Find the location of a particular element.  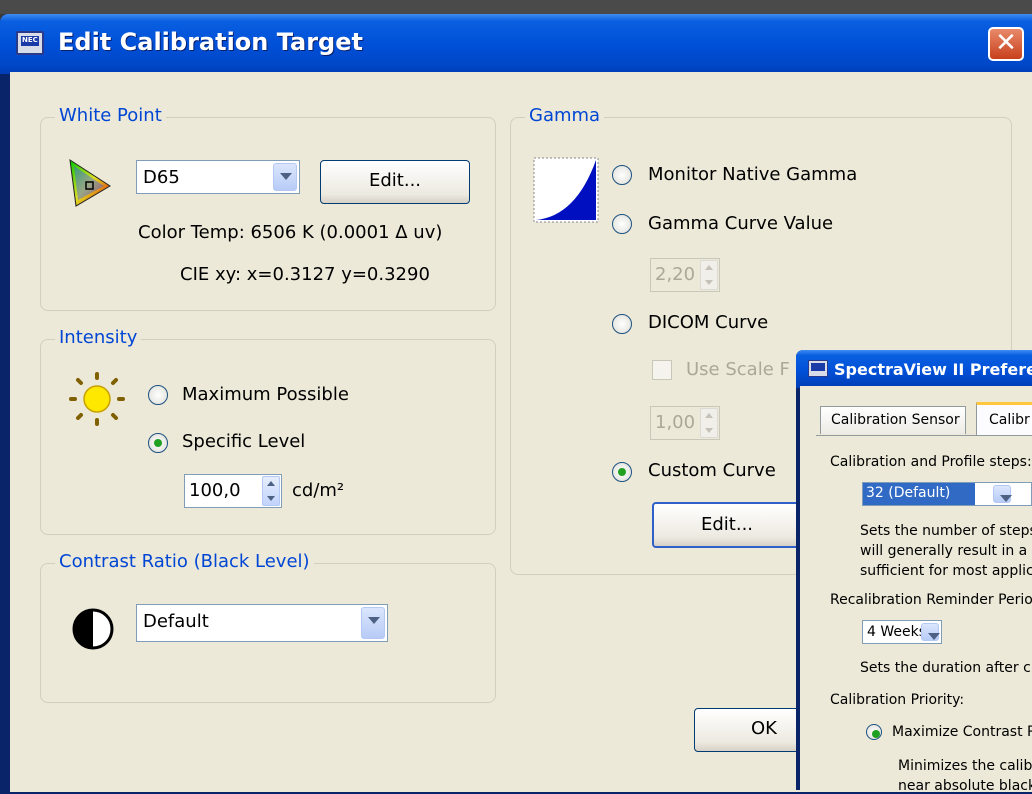

gamma-label: Gamma is located at coordinates (565, 115).